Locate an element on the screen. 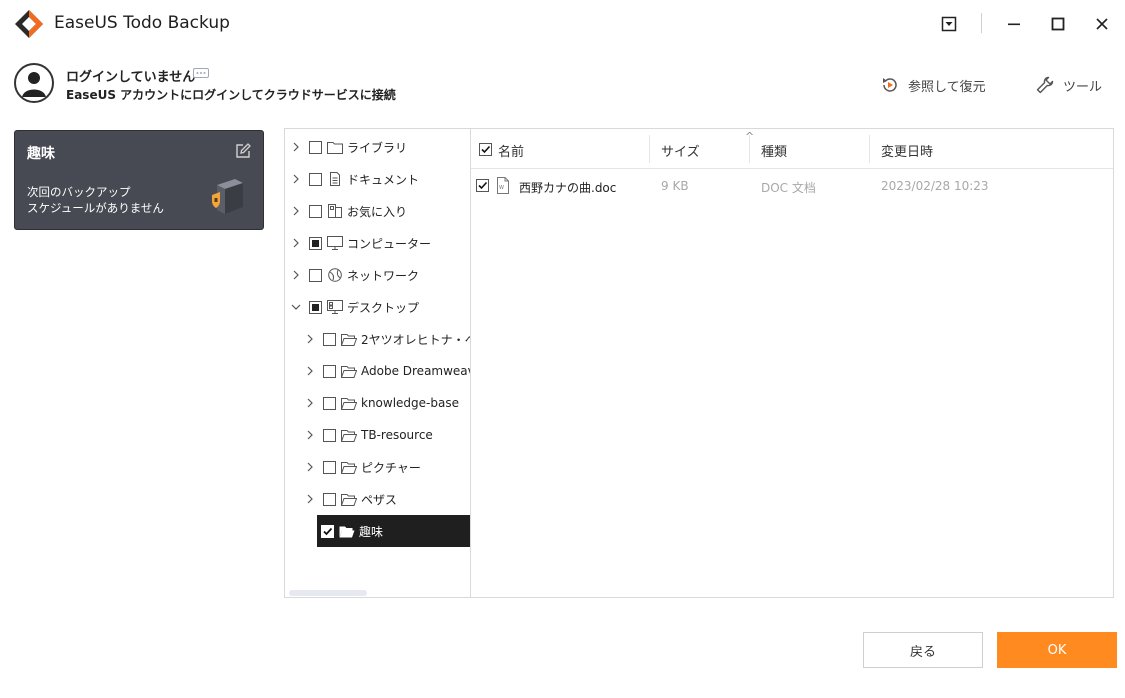 The width and height of the screenshot is (1125, 698). tree-item-network: ネットワーク is located at coordinates (354, 275).